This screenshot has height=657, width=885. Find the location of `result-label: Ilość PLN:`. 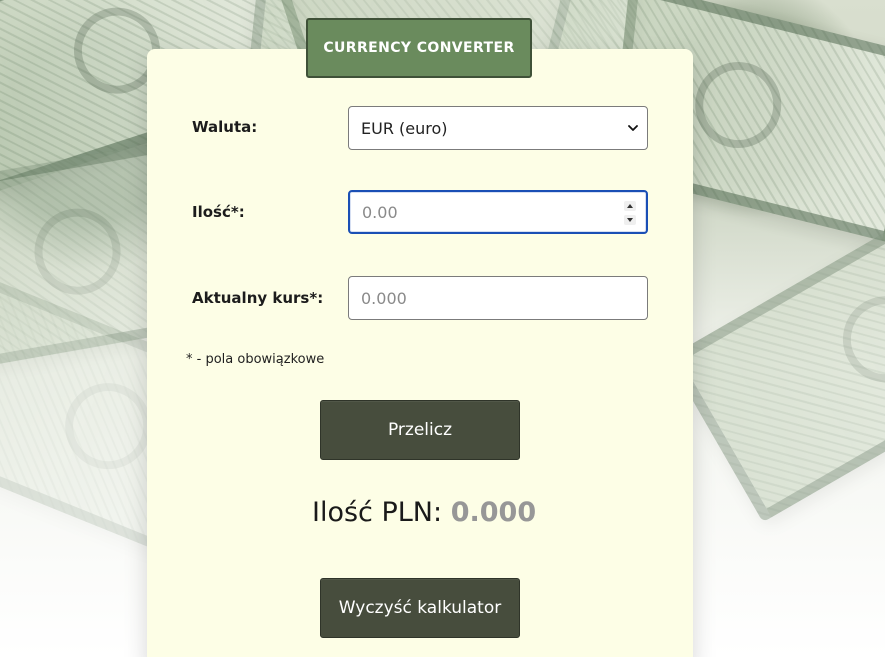

result-label: Ilość PLN: is located at coordinates (377, 512).